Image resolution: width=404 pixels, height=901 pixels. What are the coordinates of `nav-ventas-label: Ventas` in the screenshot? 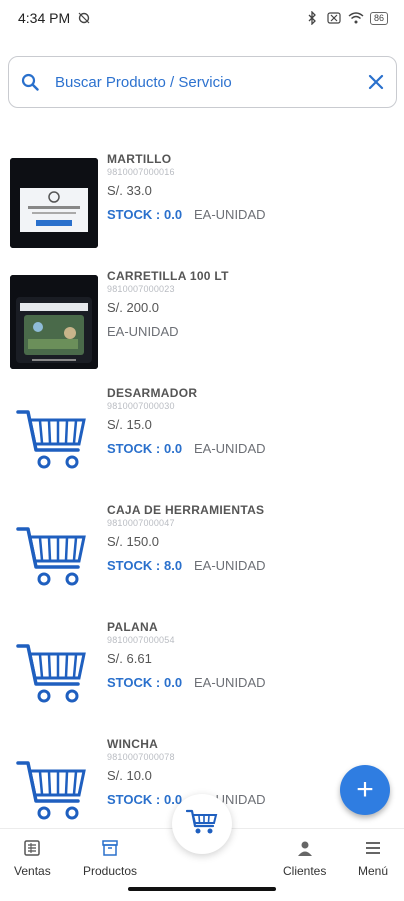 It's located at (32, 871).